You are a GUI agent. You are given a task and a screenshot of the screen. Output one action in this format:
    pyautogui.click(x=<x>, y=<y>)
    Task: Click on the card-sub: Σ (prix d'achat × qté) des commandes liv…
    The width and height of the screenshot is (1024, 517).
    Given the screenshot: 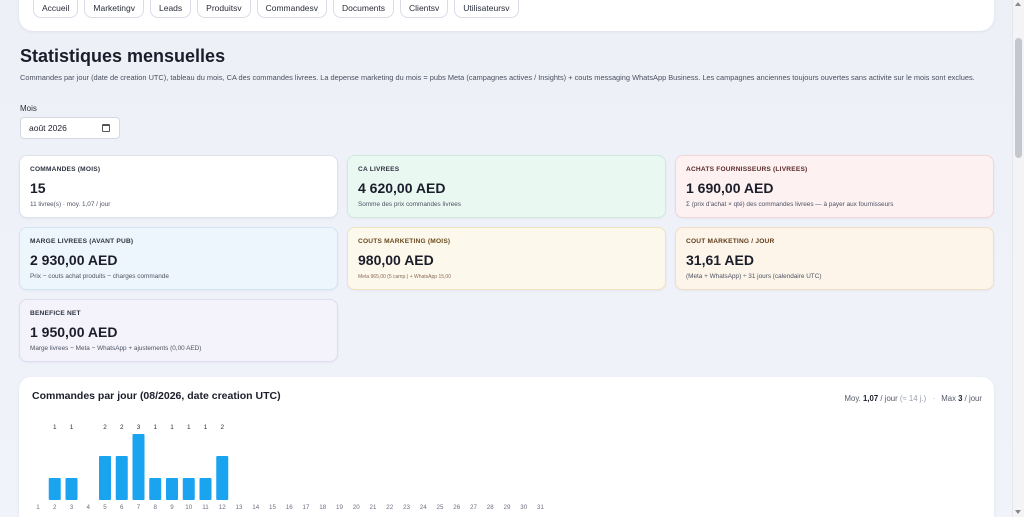 What is the action you would take?
    pyautogui.click(x=790, y=204)
    